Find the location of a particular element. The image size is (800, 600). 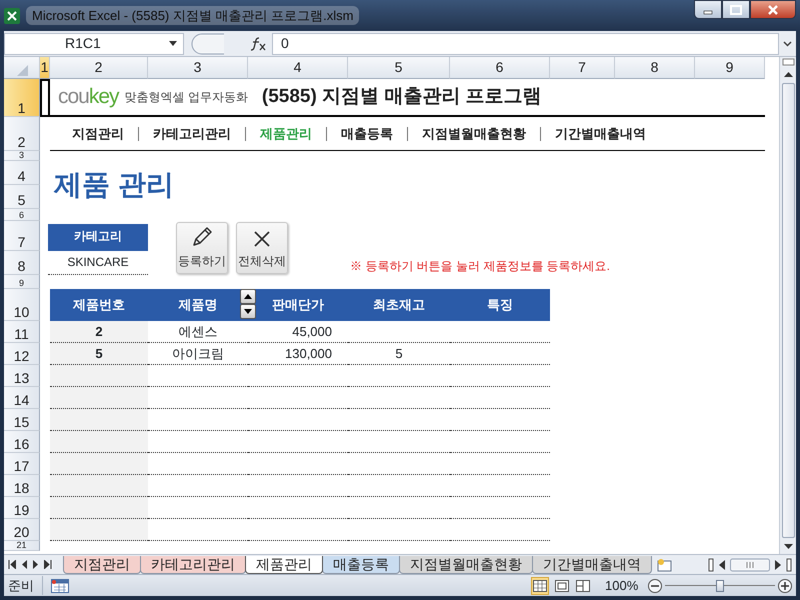

column-header: 6 is located at coordinates (500, 68).